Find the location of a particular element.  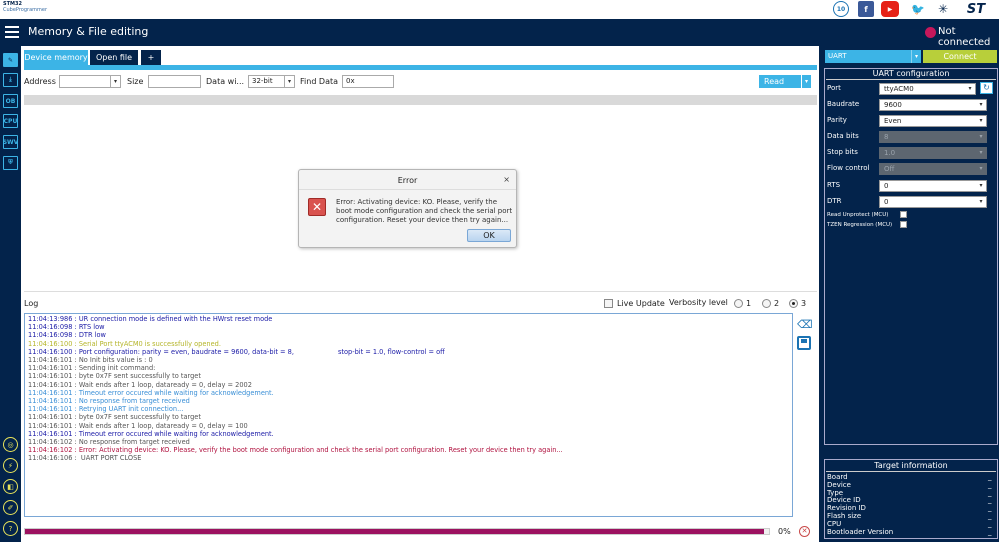

memory-table-header is located at coordinates (420, 100).